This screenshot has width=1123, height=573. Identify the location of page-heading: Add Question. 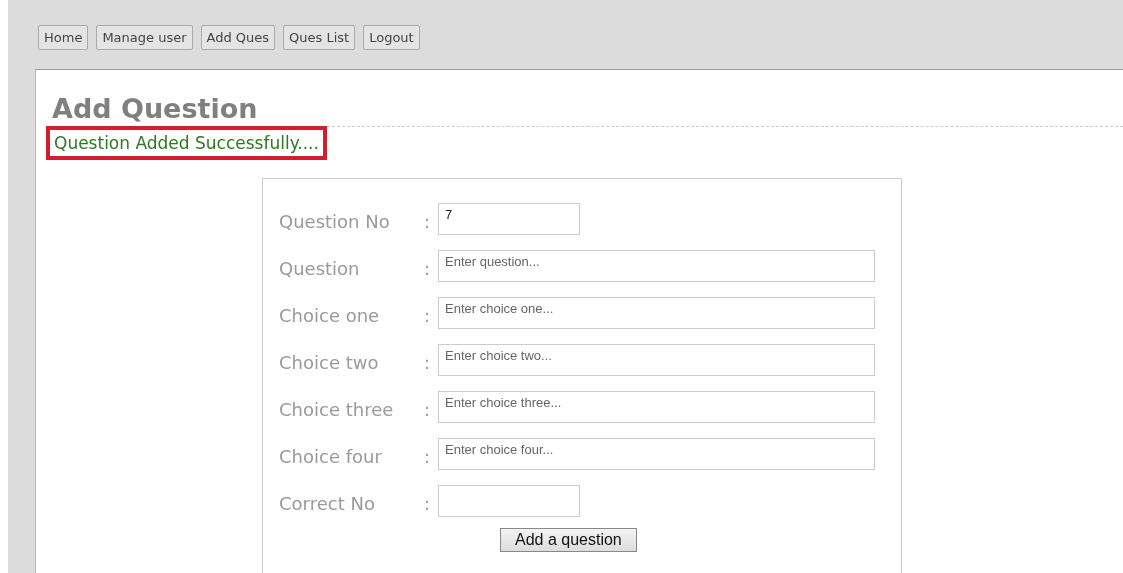
(155, 109).